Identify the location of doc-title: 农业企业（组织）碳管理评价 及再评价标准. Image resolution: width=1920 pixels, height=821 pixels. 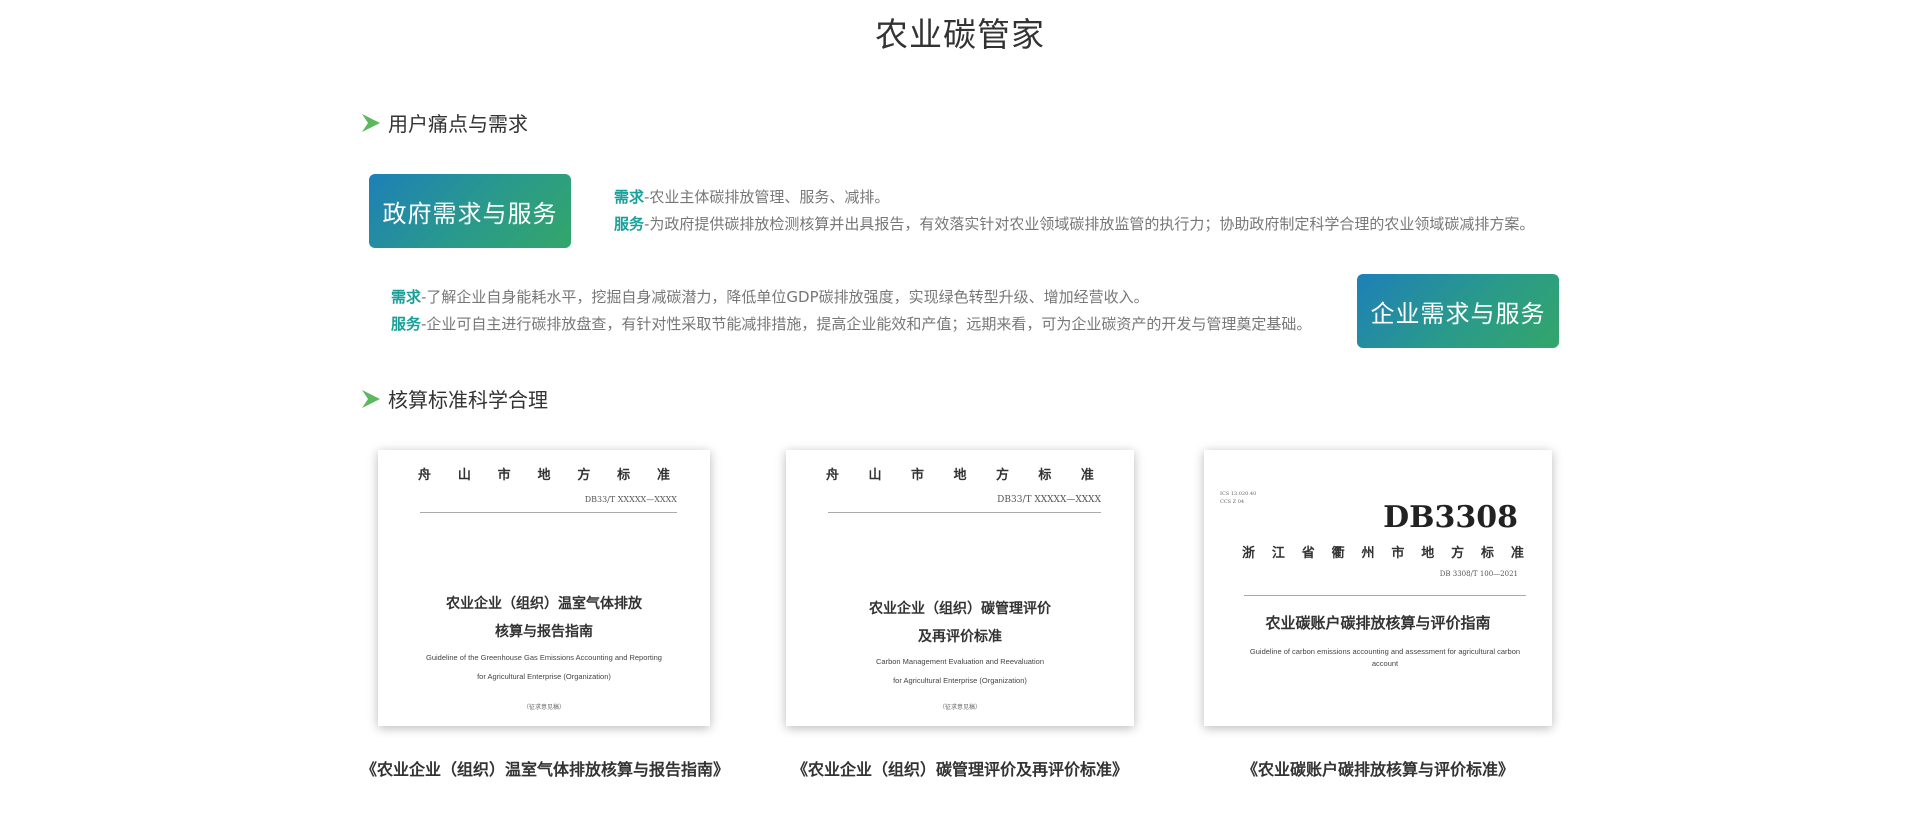
(960, 623).